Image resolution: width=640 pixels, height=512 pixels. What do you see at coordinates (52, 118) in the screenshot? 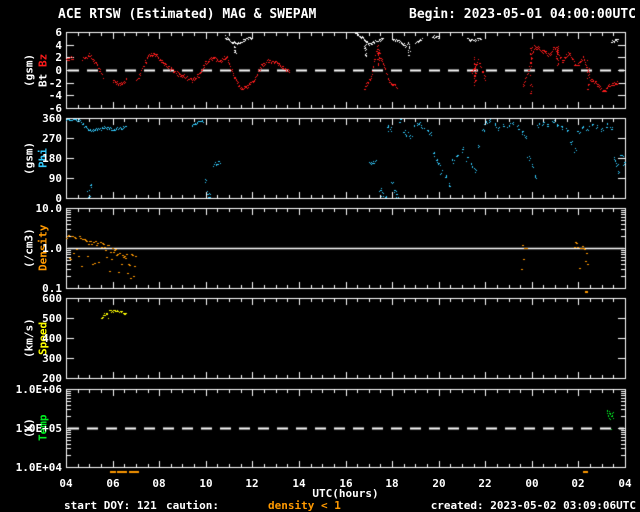
I see `y-tick-label: 360` at bounding box center [52, 118].